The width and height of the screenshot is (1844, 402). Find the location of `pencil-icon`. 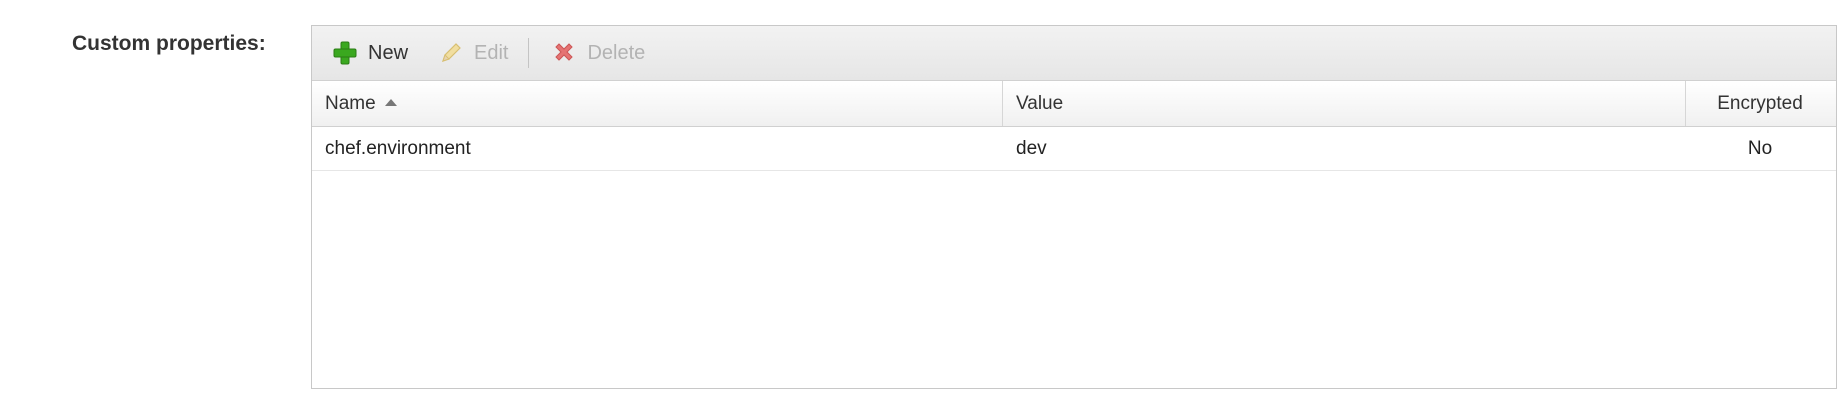

pencil-icon is located at coordinates (451, 53).